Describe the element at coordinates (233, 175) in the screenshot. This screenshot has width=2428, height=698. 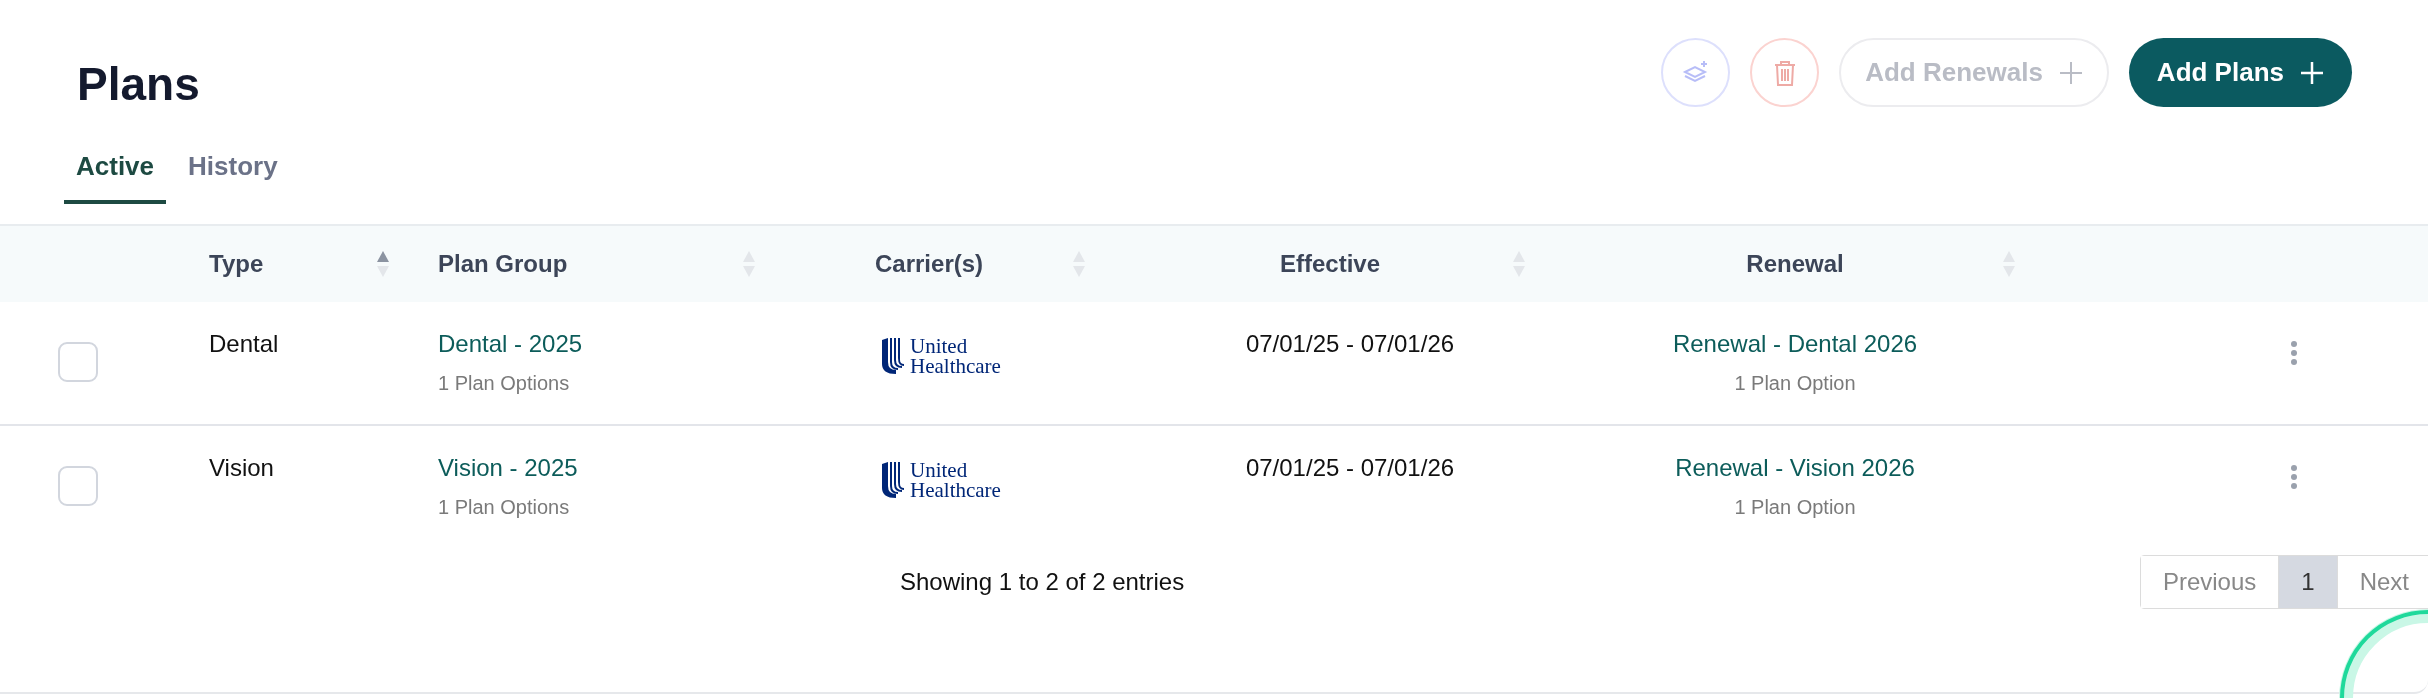
I see `tab: History` at that location.